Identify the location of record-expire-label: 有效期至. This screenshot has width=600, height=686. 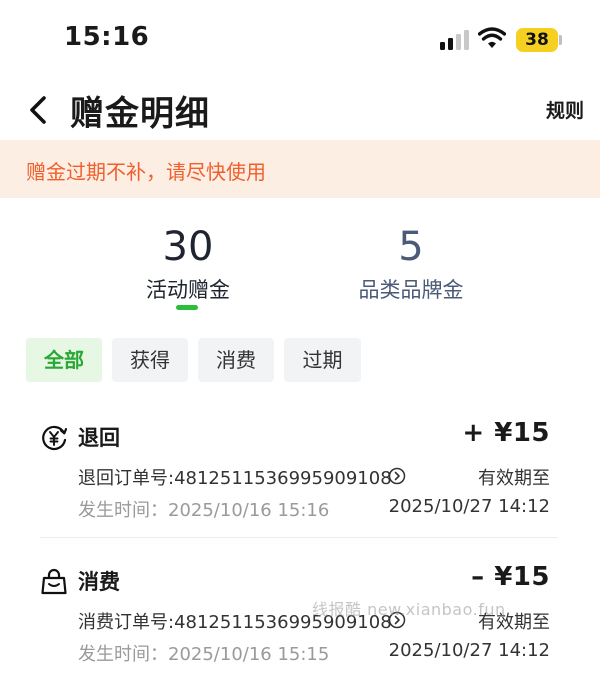
(514, 478).